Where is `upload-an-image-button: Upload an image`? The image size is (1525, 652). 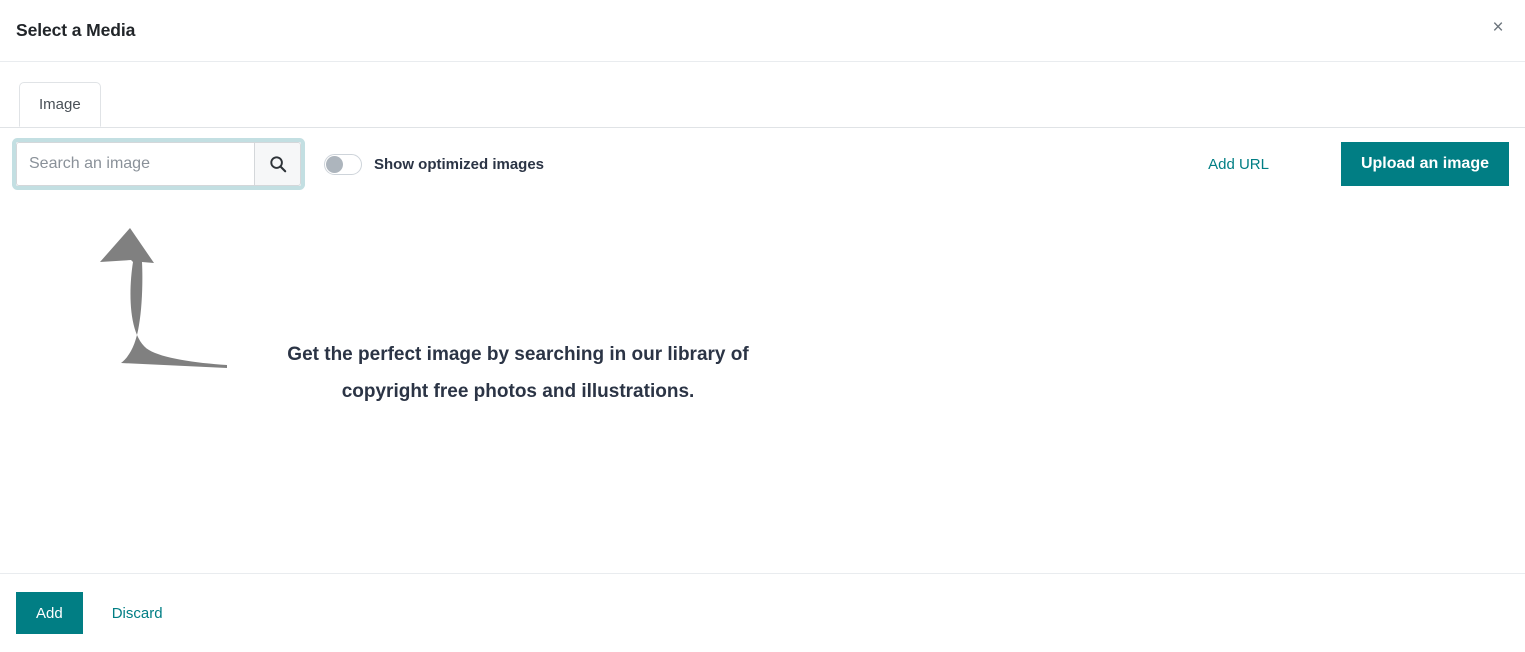
upload-an-image-button: Upload an image is located at coordinates (1424, 164).